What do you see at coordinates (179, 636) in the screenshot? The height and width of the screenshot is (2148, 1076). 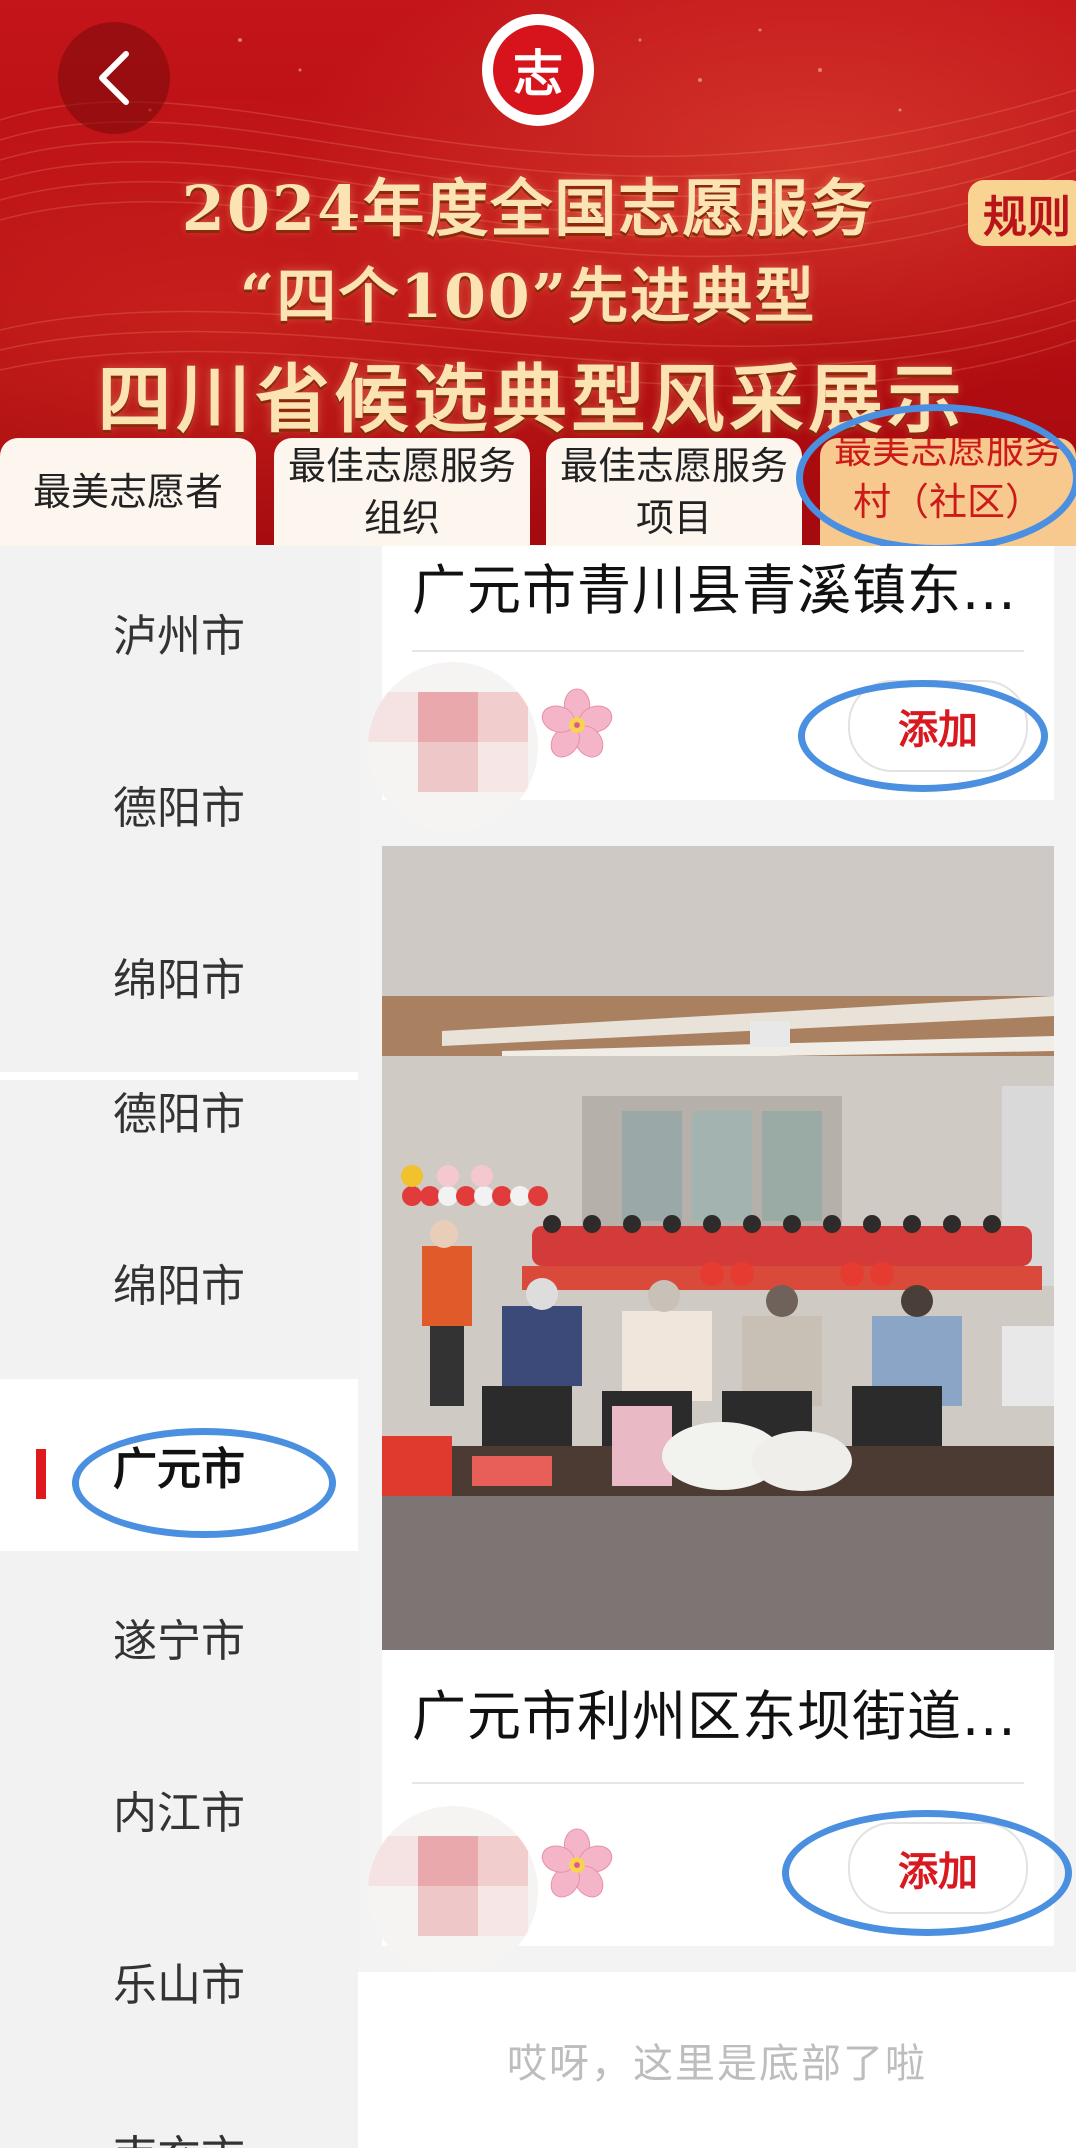 I see `city-label: 泸州市` at bounding box center [179, 636].